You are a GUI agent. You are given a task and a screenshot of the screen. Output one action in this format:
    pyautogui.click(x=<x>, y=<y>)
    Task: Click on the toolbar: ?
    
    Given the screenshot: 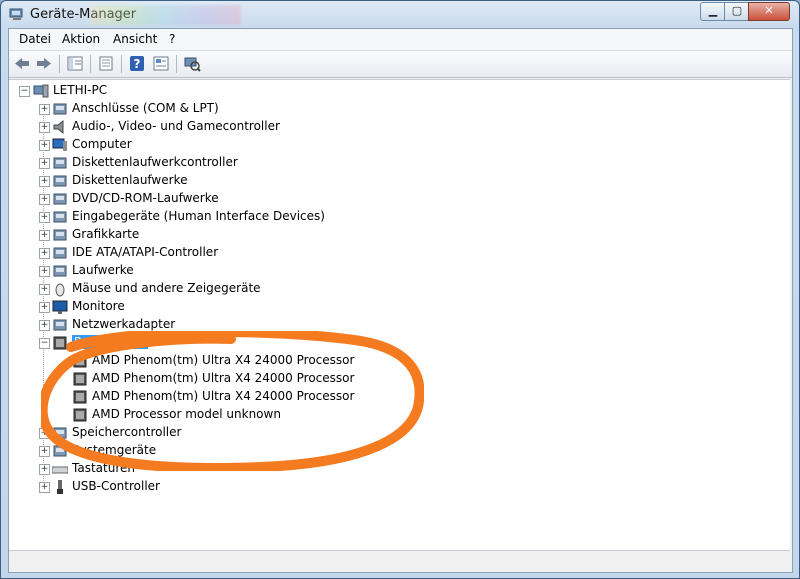 What is the action you would take?
    pyautogui.click(x=400, y=64)
    